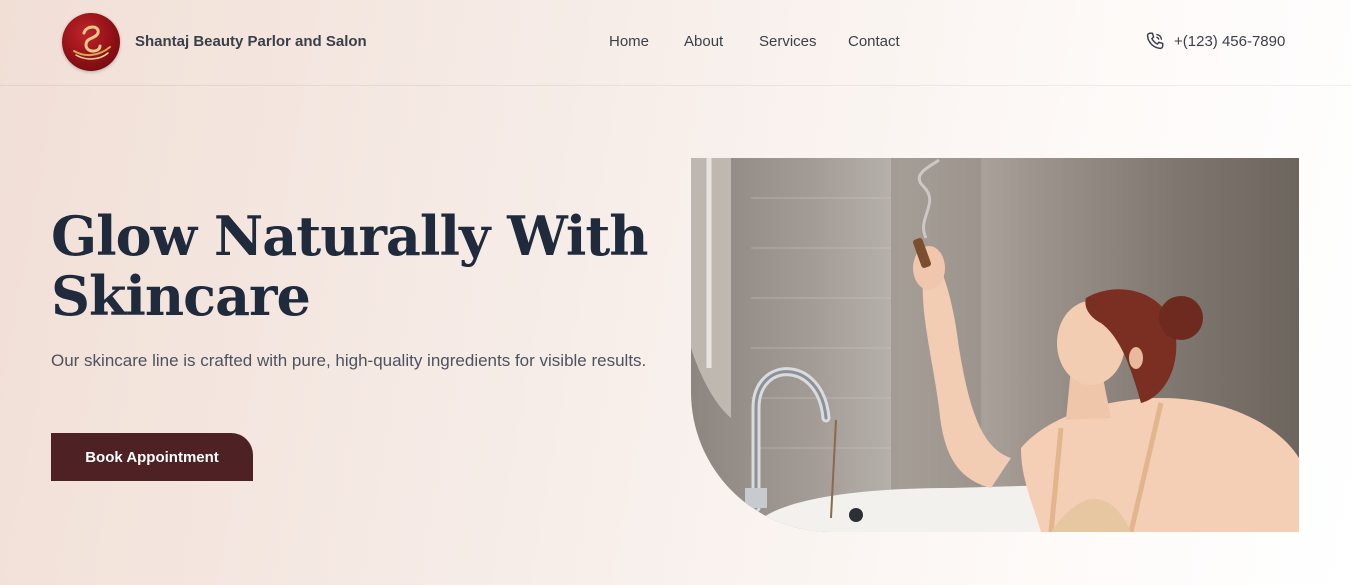  I want to click on nav-contact: Contact, so click(874, 41).